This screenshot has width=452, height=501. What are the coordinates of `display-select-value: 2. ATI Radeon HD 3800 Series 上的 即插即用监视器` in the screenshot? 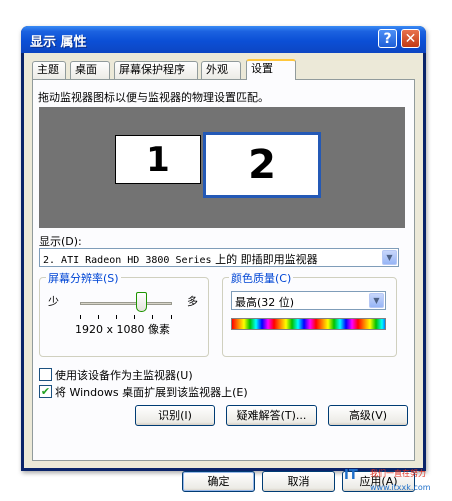 It's located at (180, 259).